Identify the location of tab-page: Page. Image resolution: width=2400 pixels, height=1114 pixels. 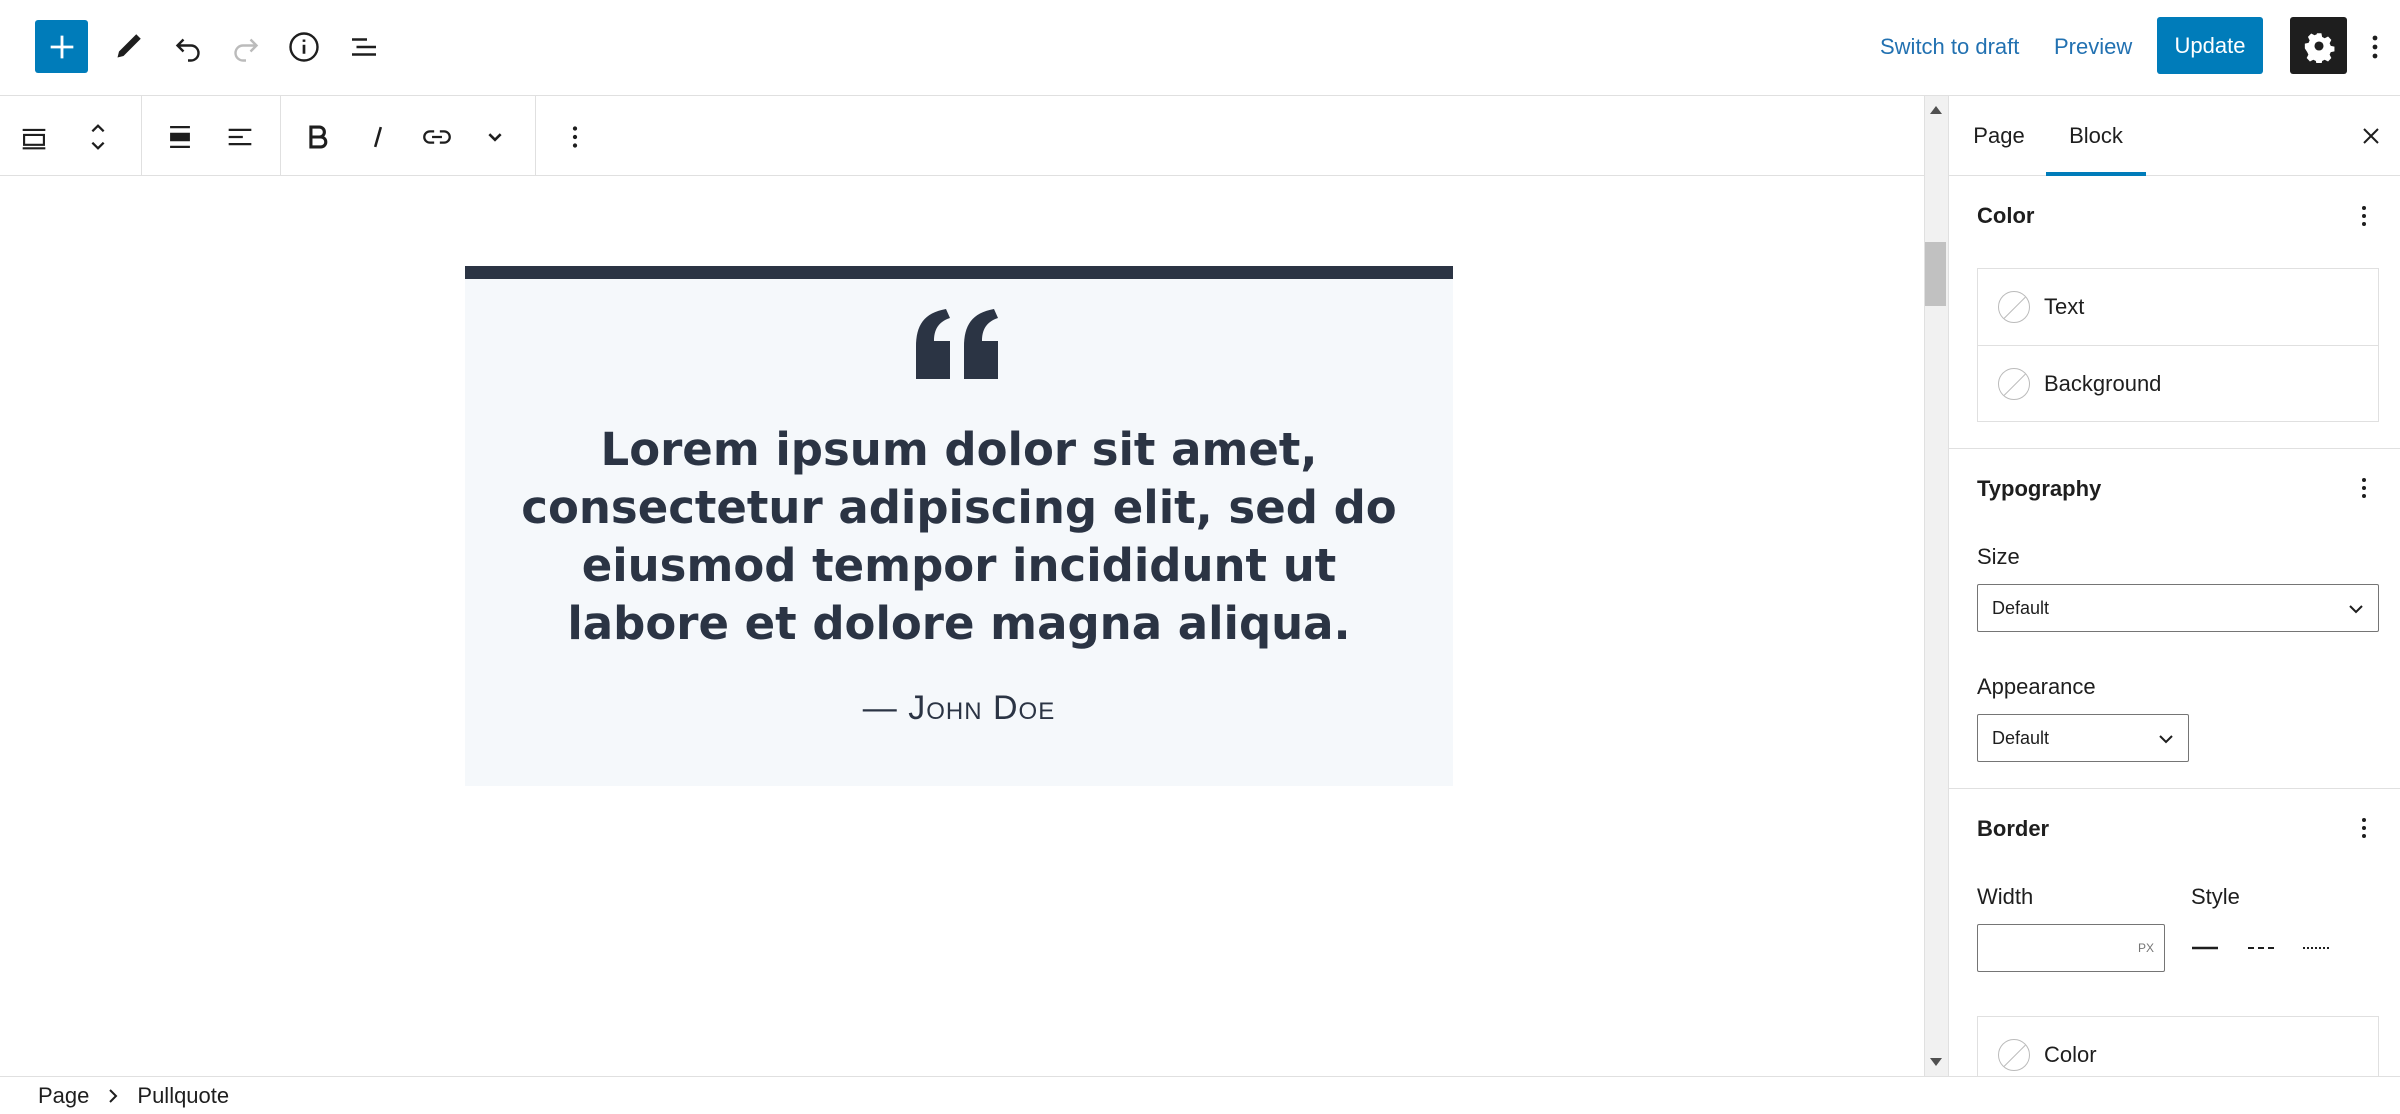
(1999, 136).